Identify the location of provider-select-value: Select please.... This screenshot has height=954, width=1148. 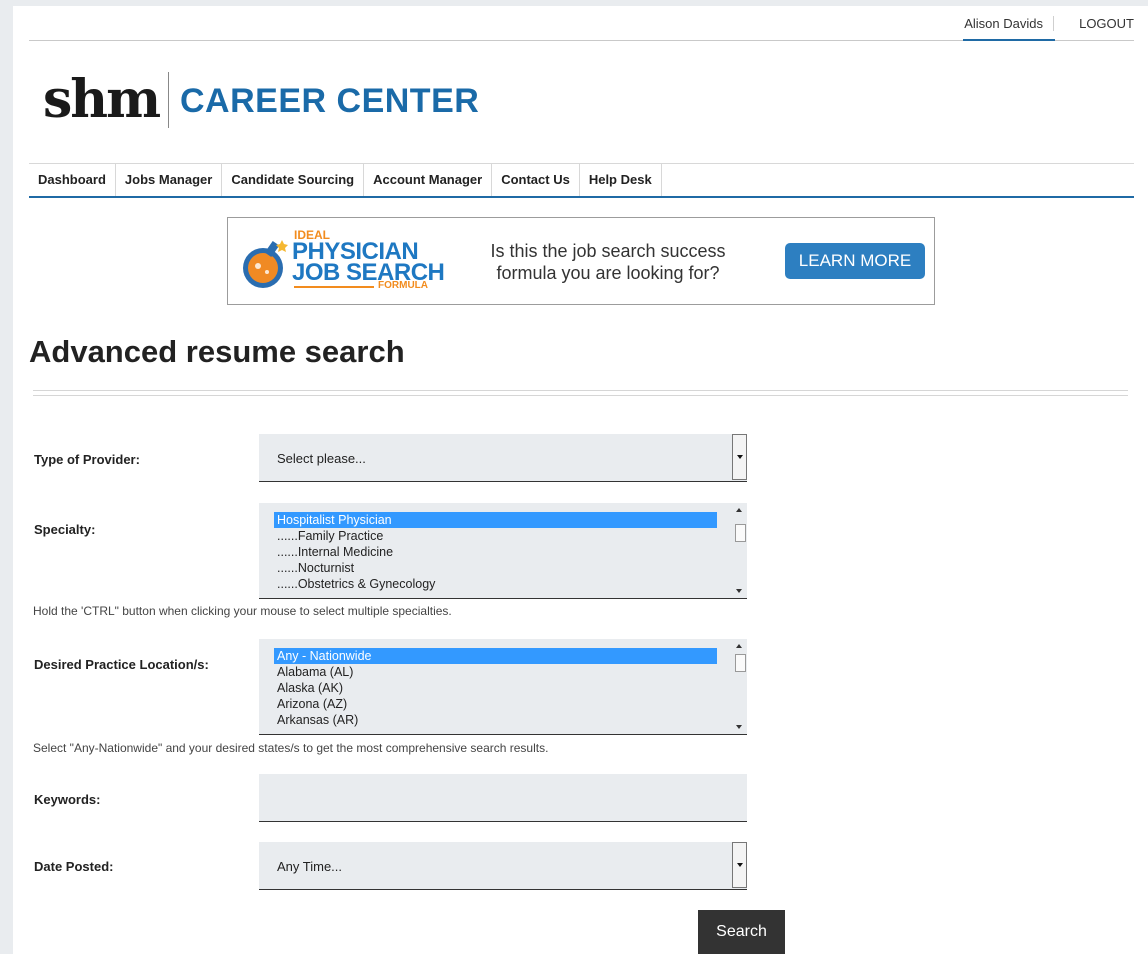
(321, 458).